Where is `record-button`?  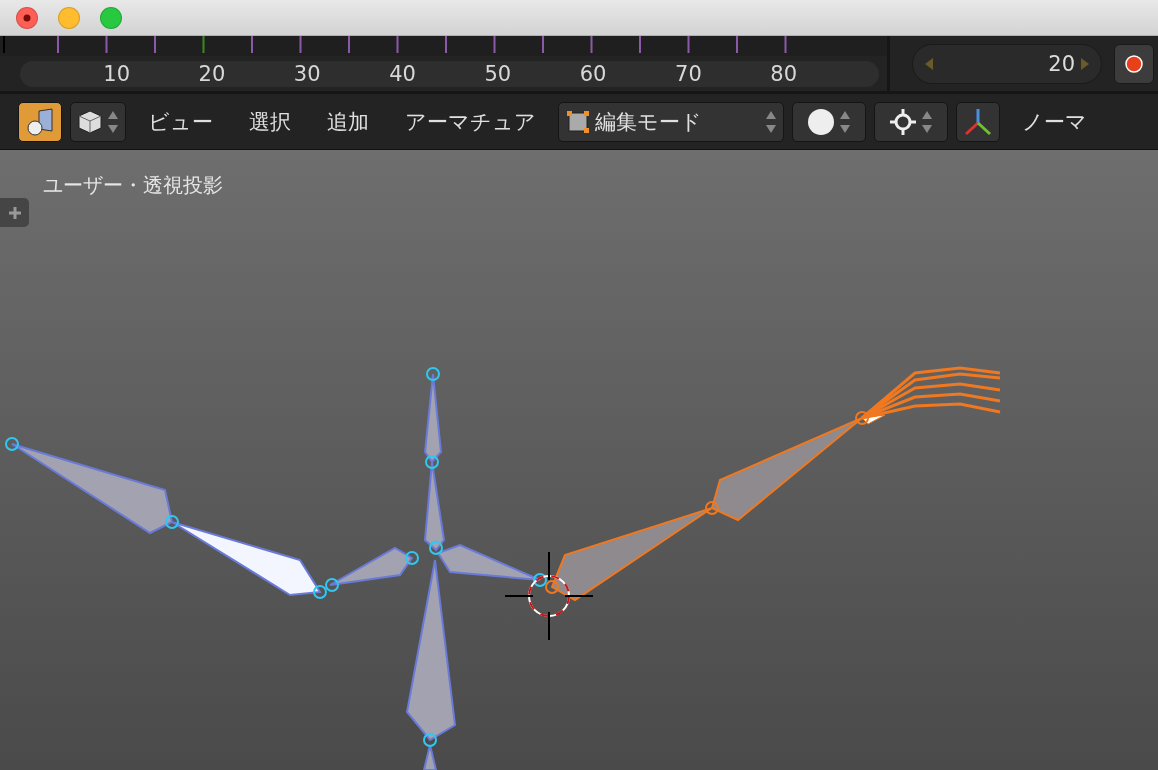 record-button is located at coordinates (1134, 63).